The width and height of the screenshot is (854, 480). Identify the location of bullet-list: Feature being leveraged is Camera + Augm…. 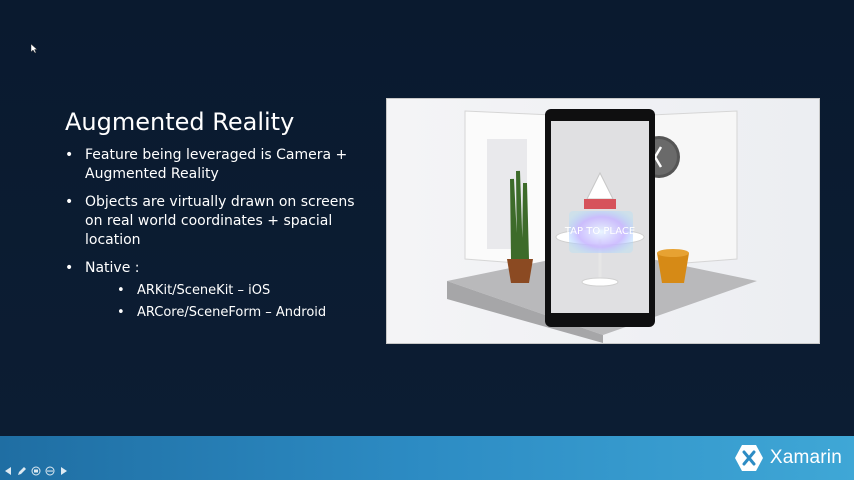
(215, 238).